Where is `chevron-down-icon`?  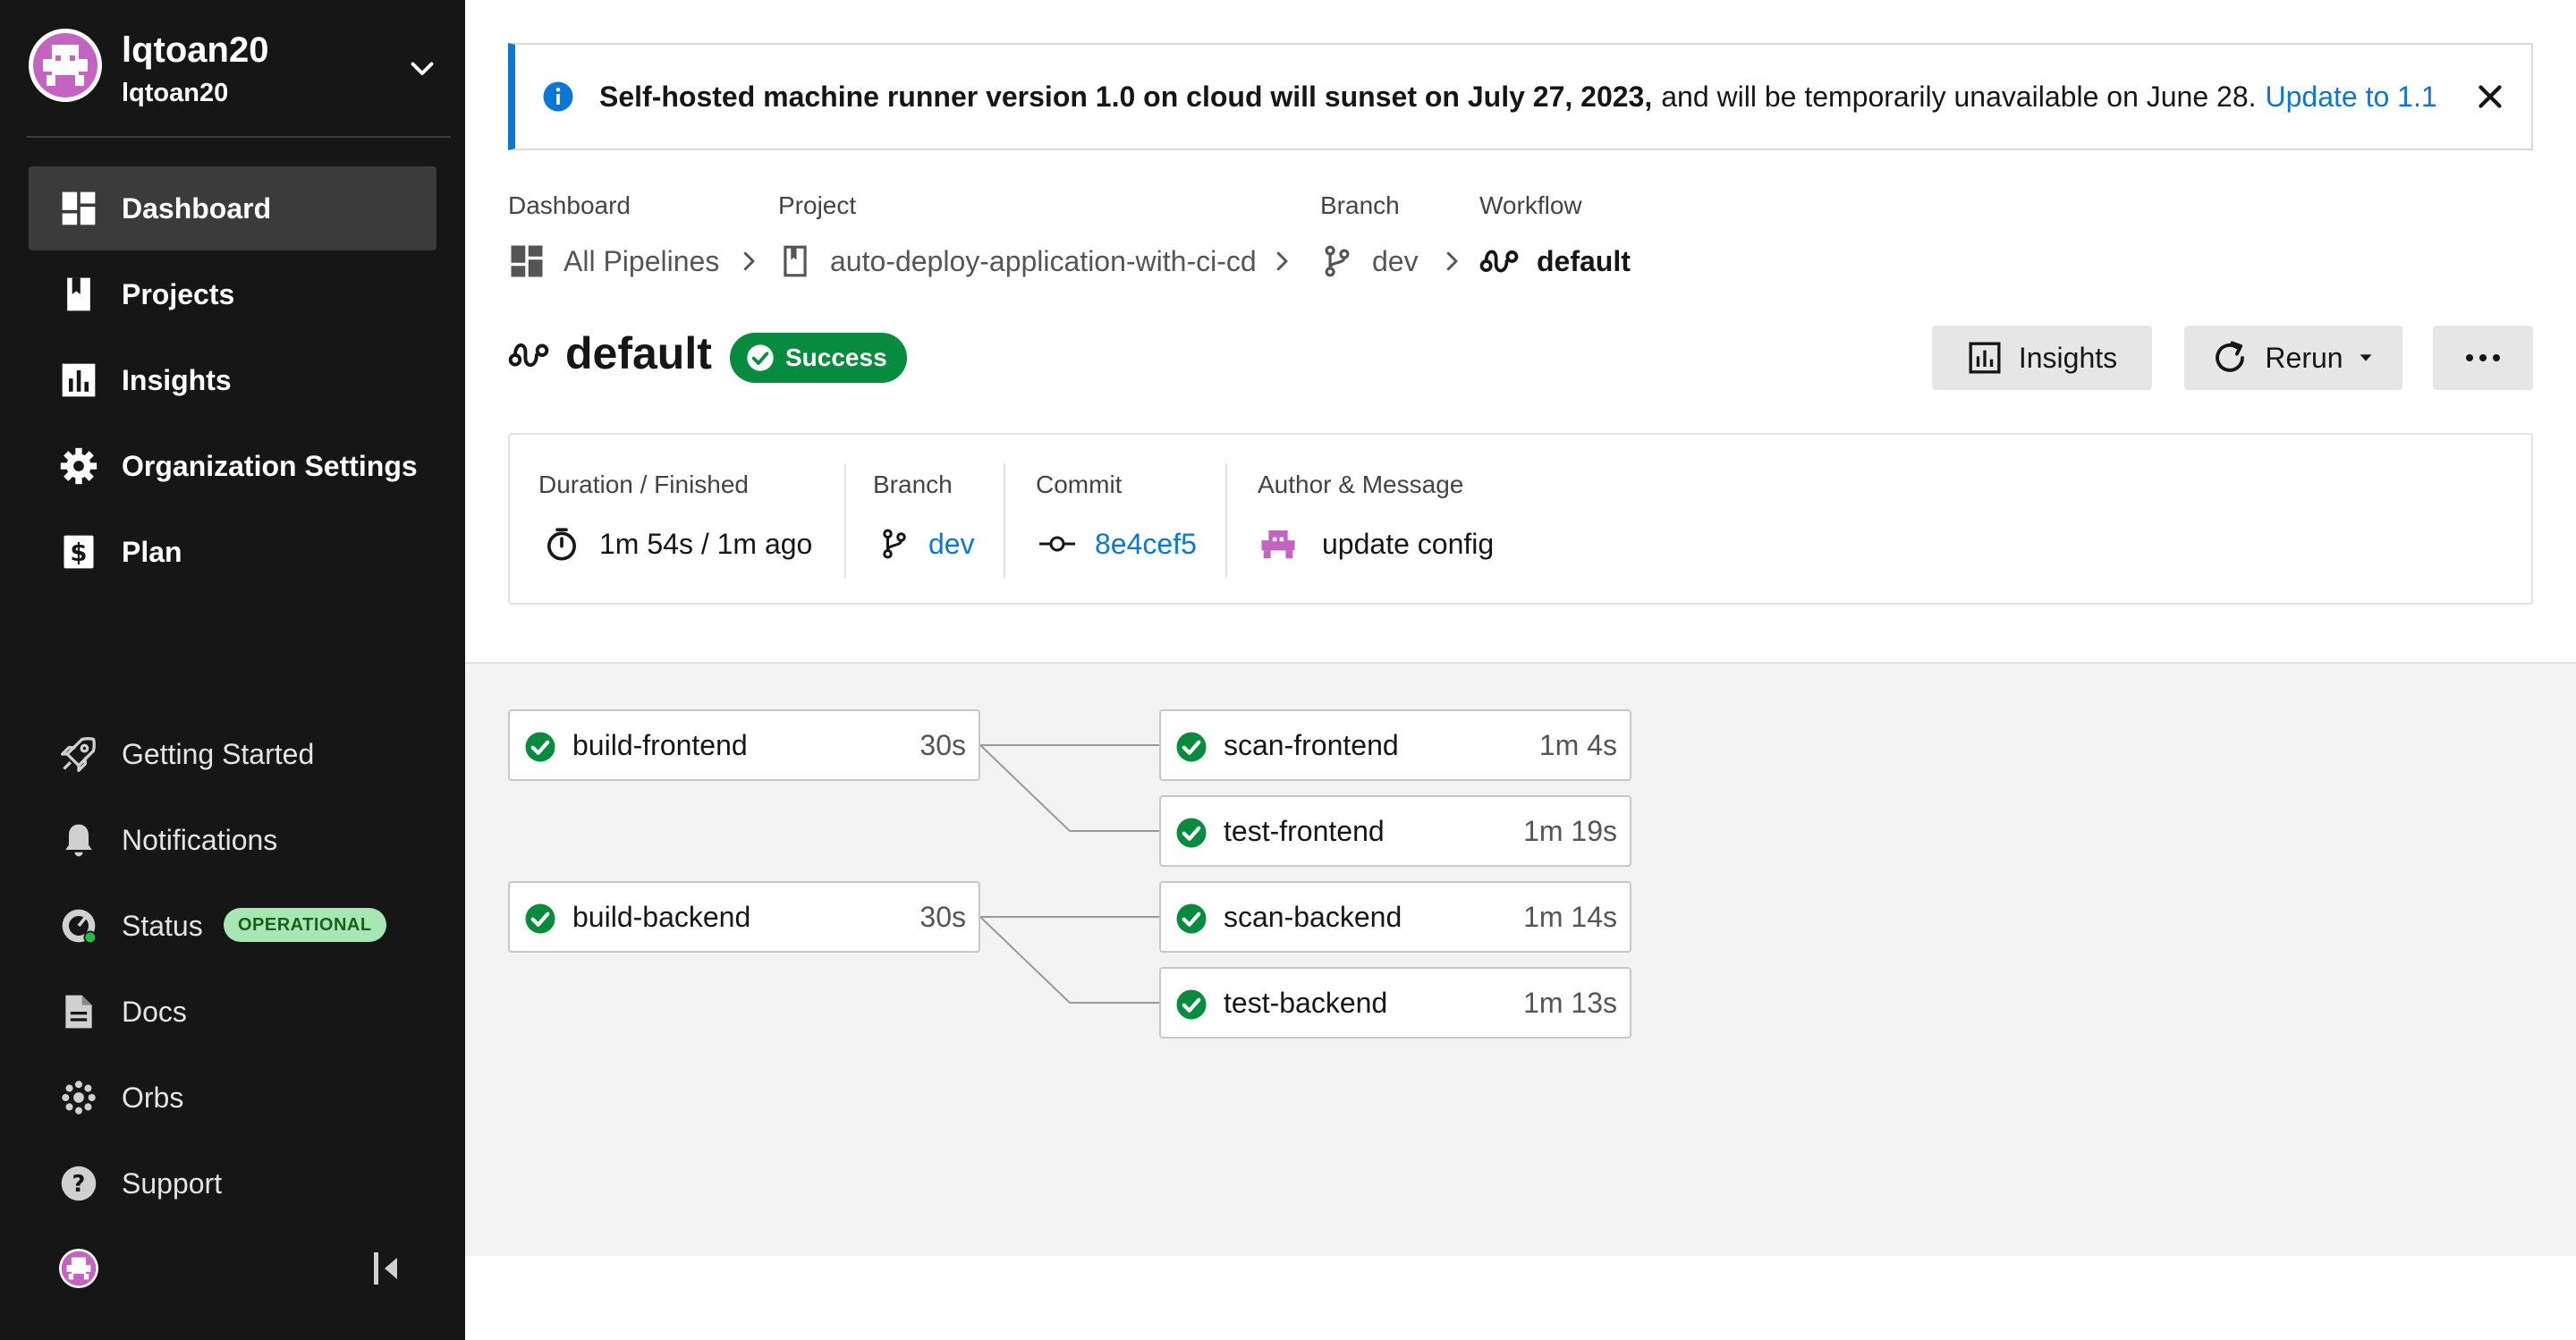
chevron-down-icon is located at coordinates (422, 68).